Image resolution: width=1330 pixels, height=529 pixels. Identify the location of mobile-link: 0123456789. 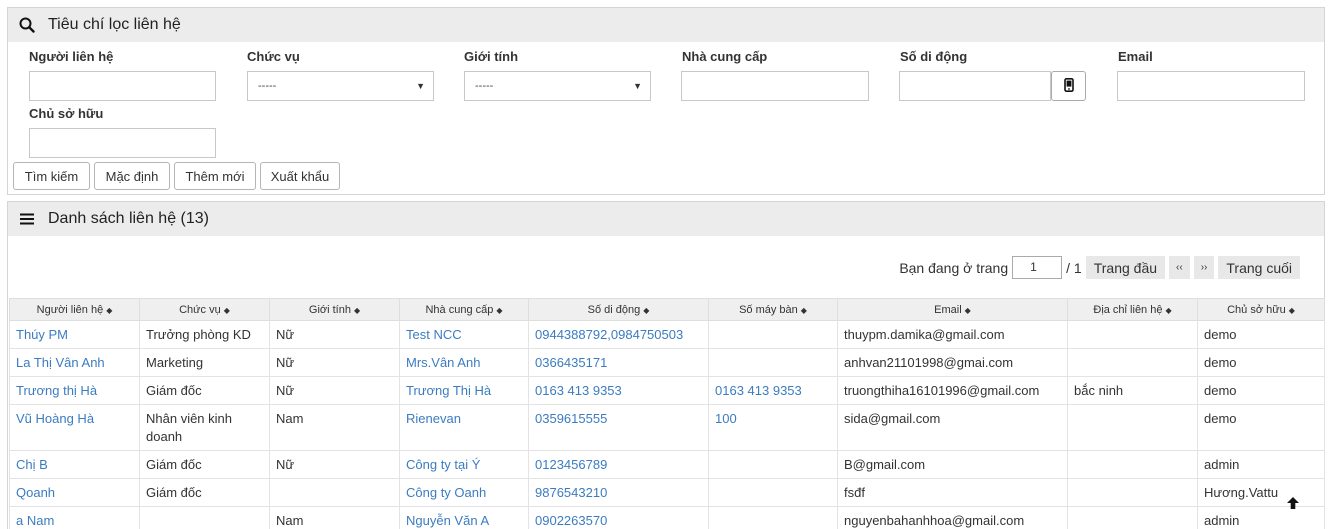
(618, 464).